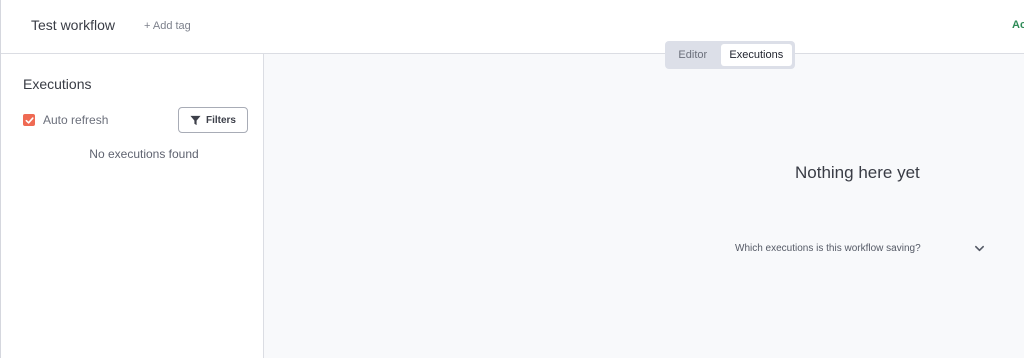  I want to click on filters-label: Filters, so click(220, 120).